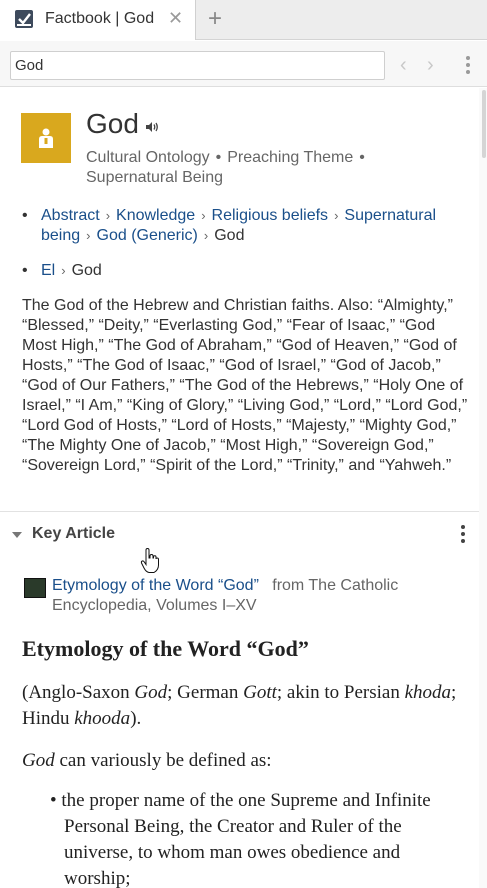  What do you see at coordinates (239, 534) in the screenshot?
I see `key-article-toggle: Key Article` at bounding box center [239, 534].